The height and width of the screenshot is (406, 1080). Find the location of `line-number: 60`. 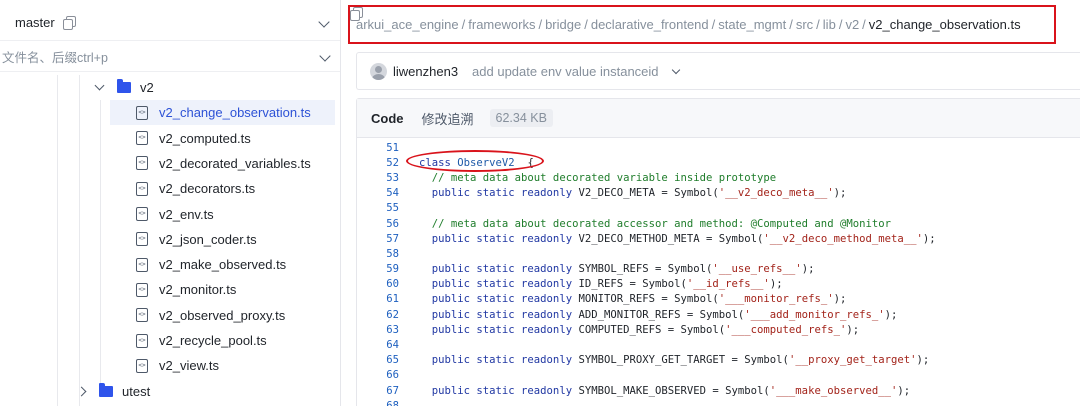

line-number: 60 is located at coordinates (378, 284).